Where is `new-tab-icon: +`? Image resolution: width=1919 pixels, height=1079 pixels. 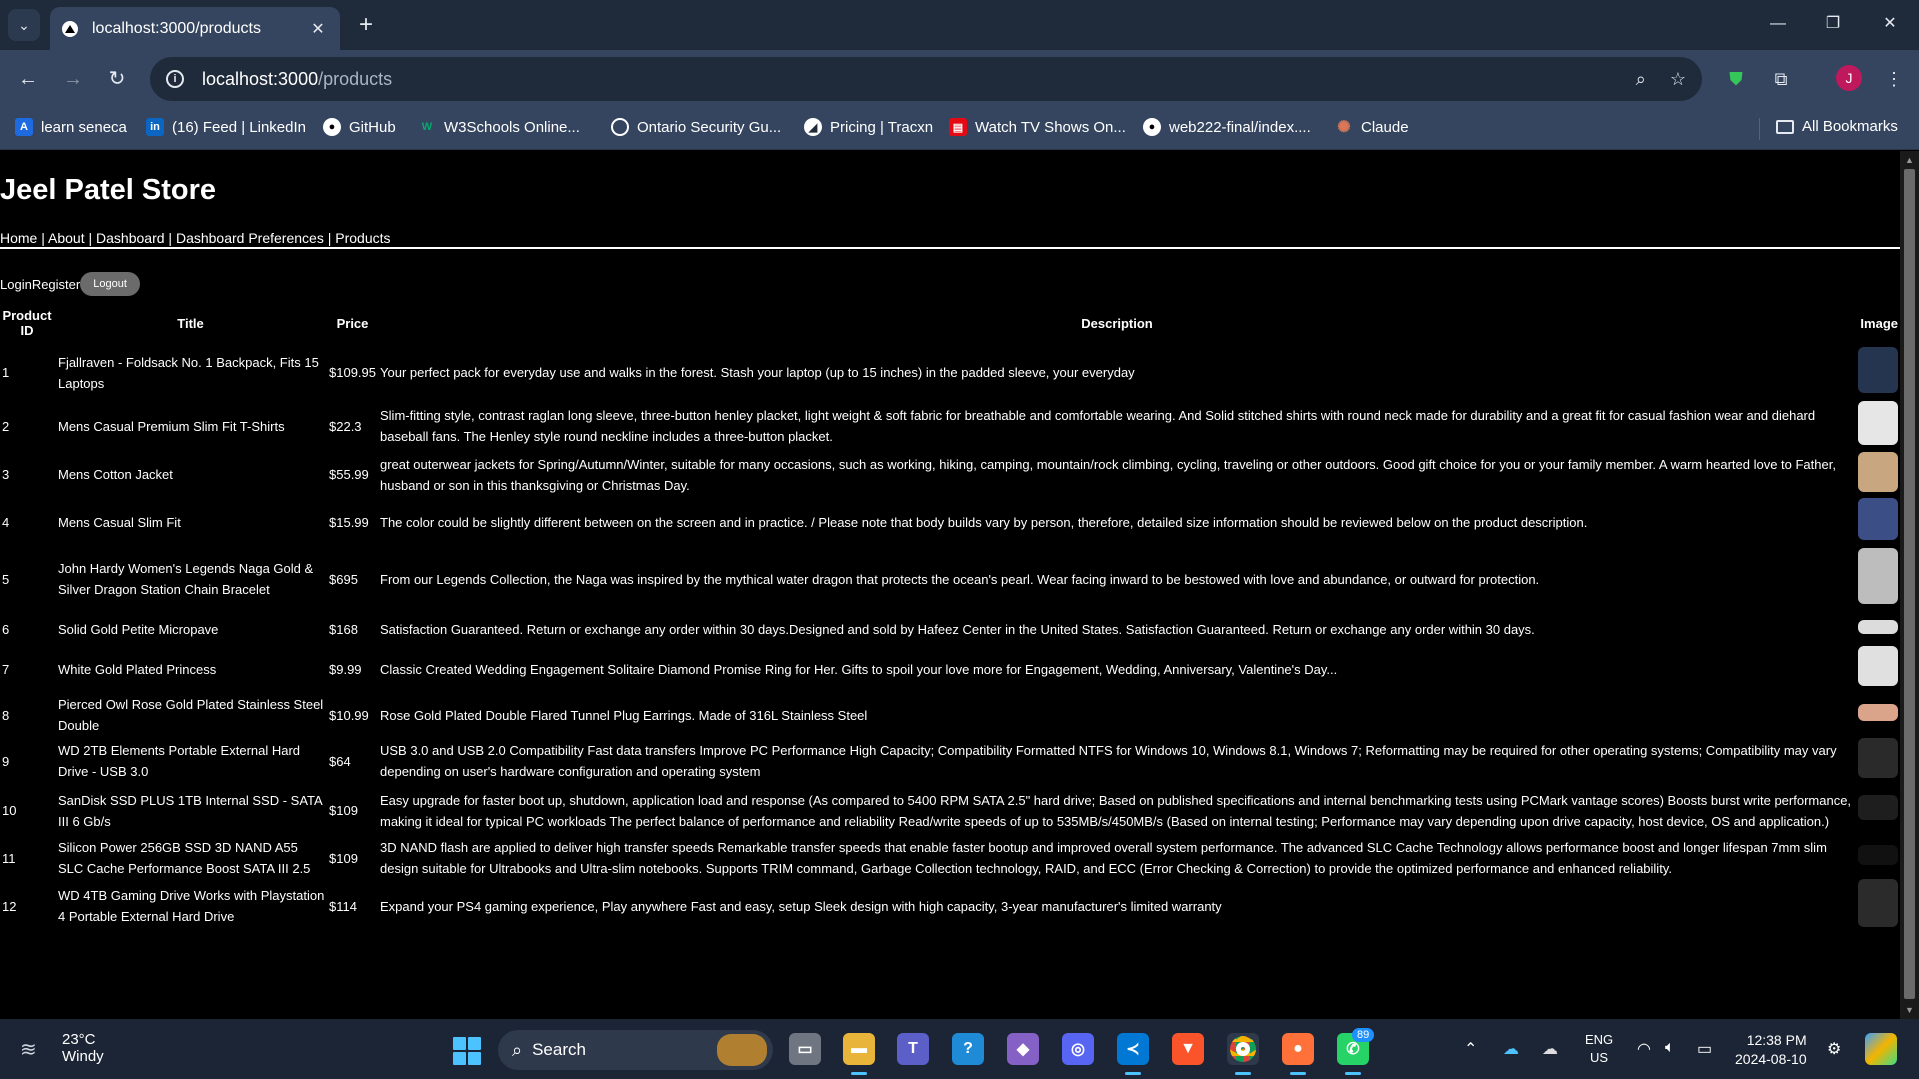
new-tab-icon: + is located at coordinates (366, 25).